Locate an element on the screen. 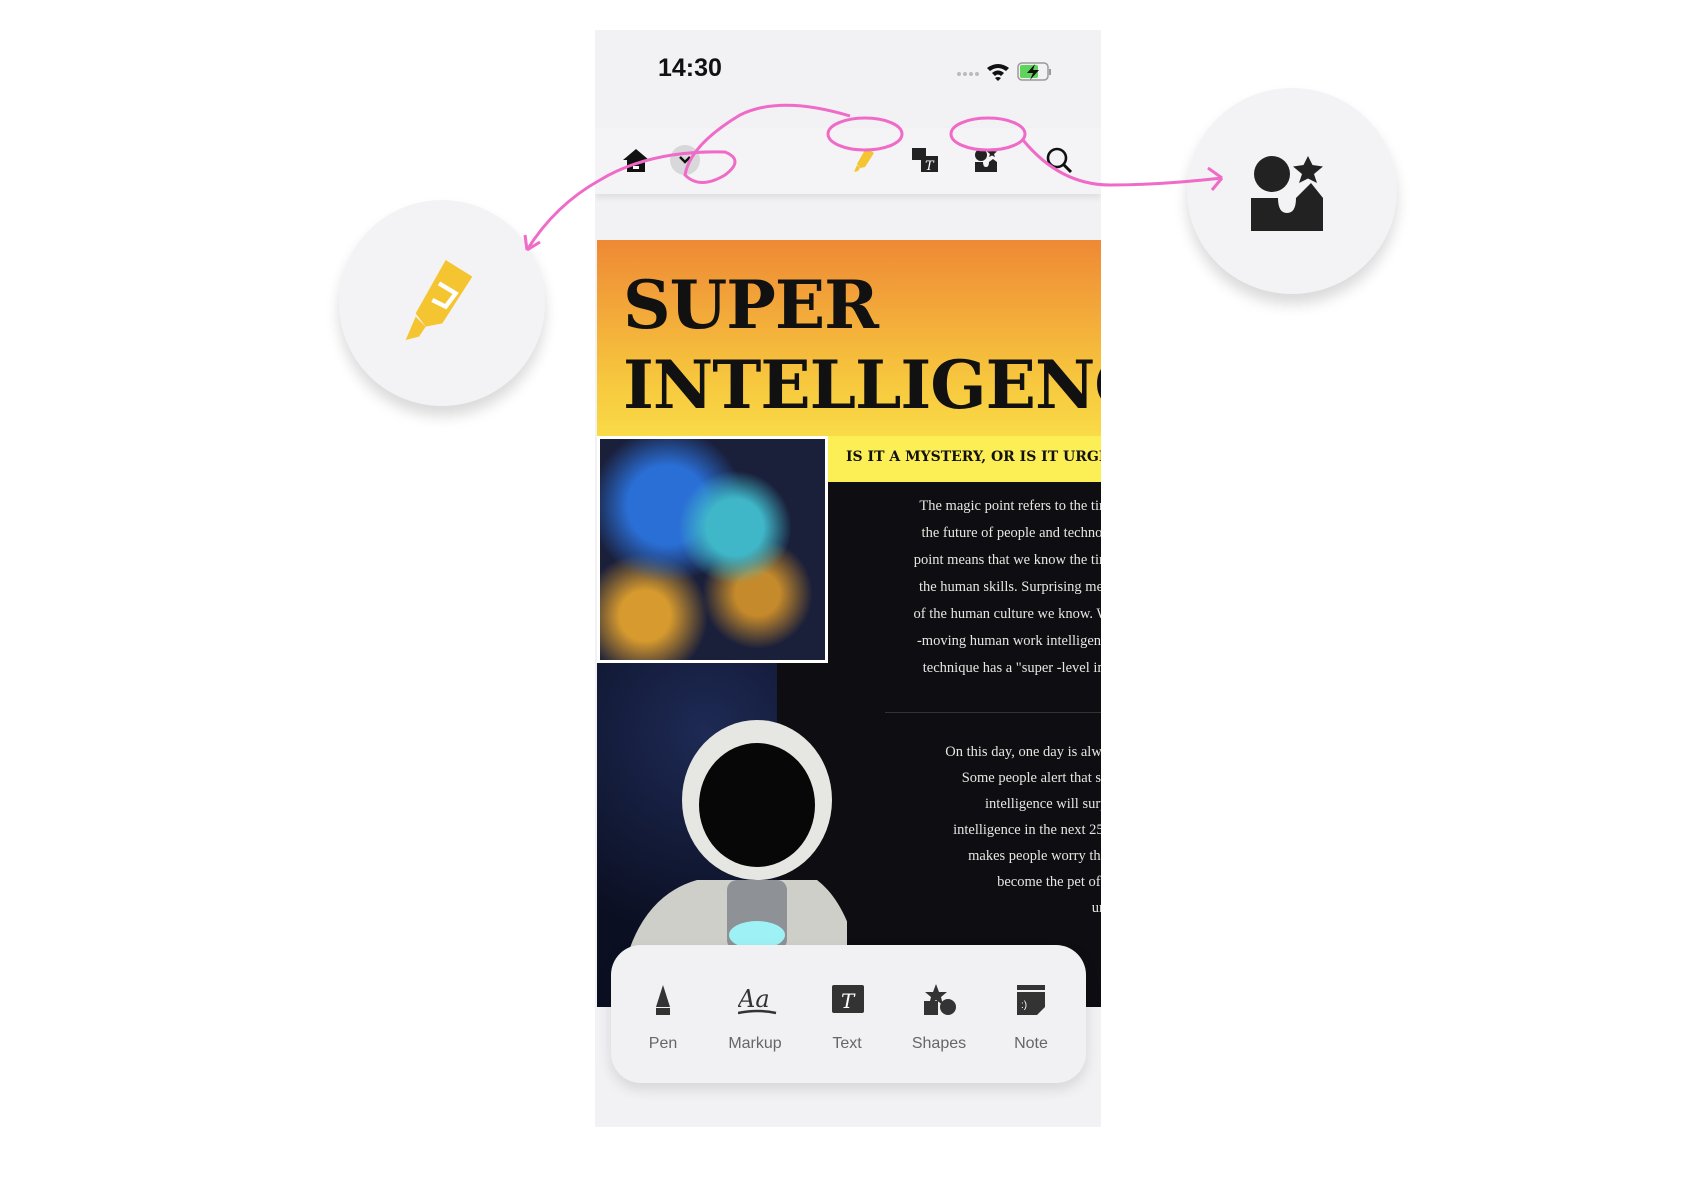 The width and height of the screenshot is (1690, 1180). tool-pen: Pen is located at coordinates (663, 1014).